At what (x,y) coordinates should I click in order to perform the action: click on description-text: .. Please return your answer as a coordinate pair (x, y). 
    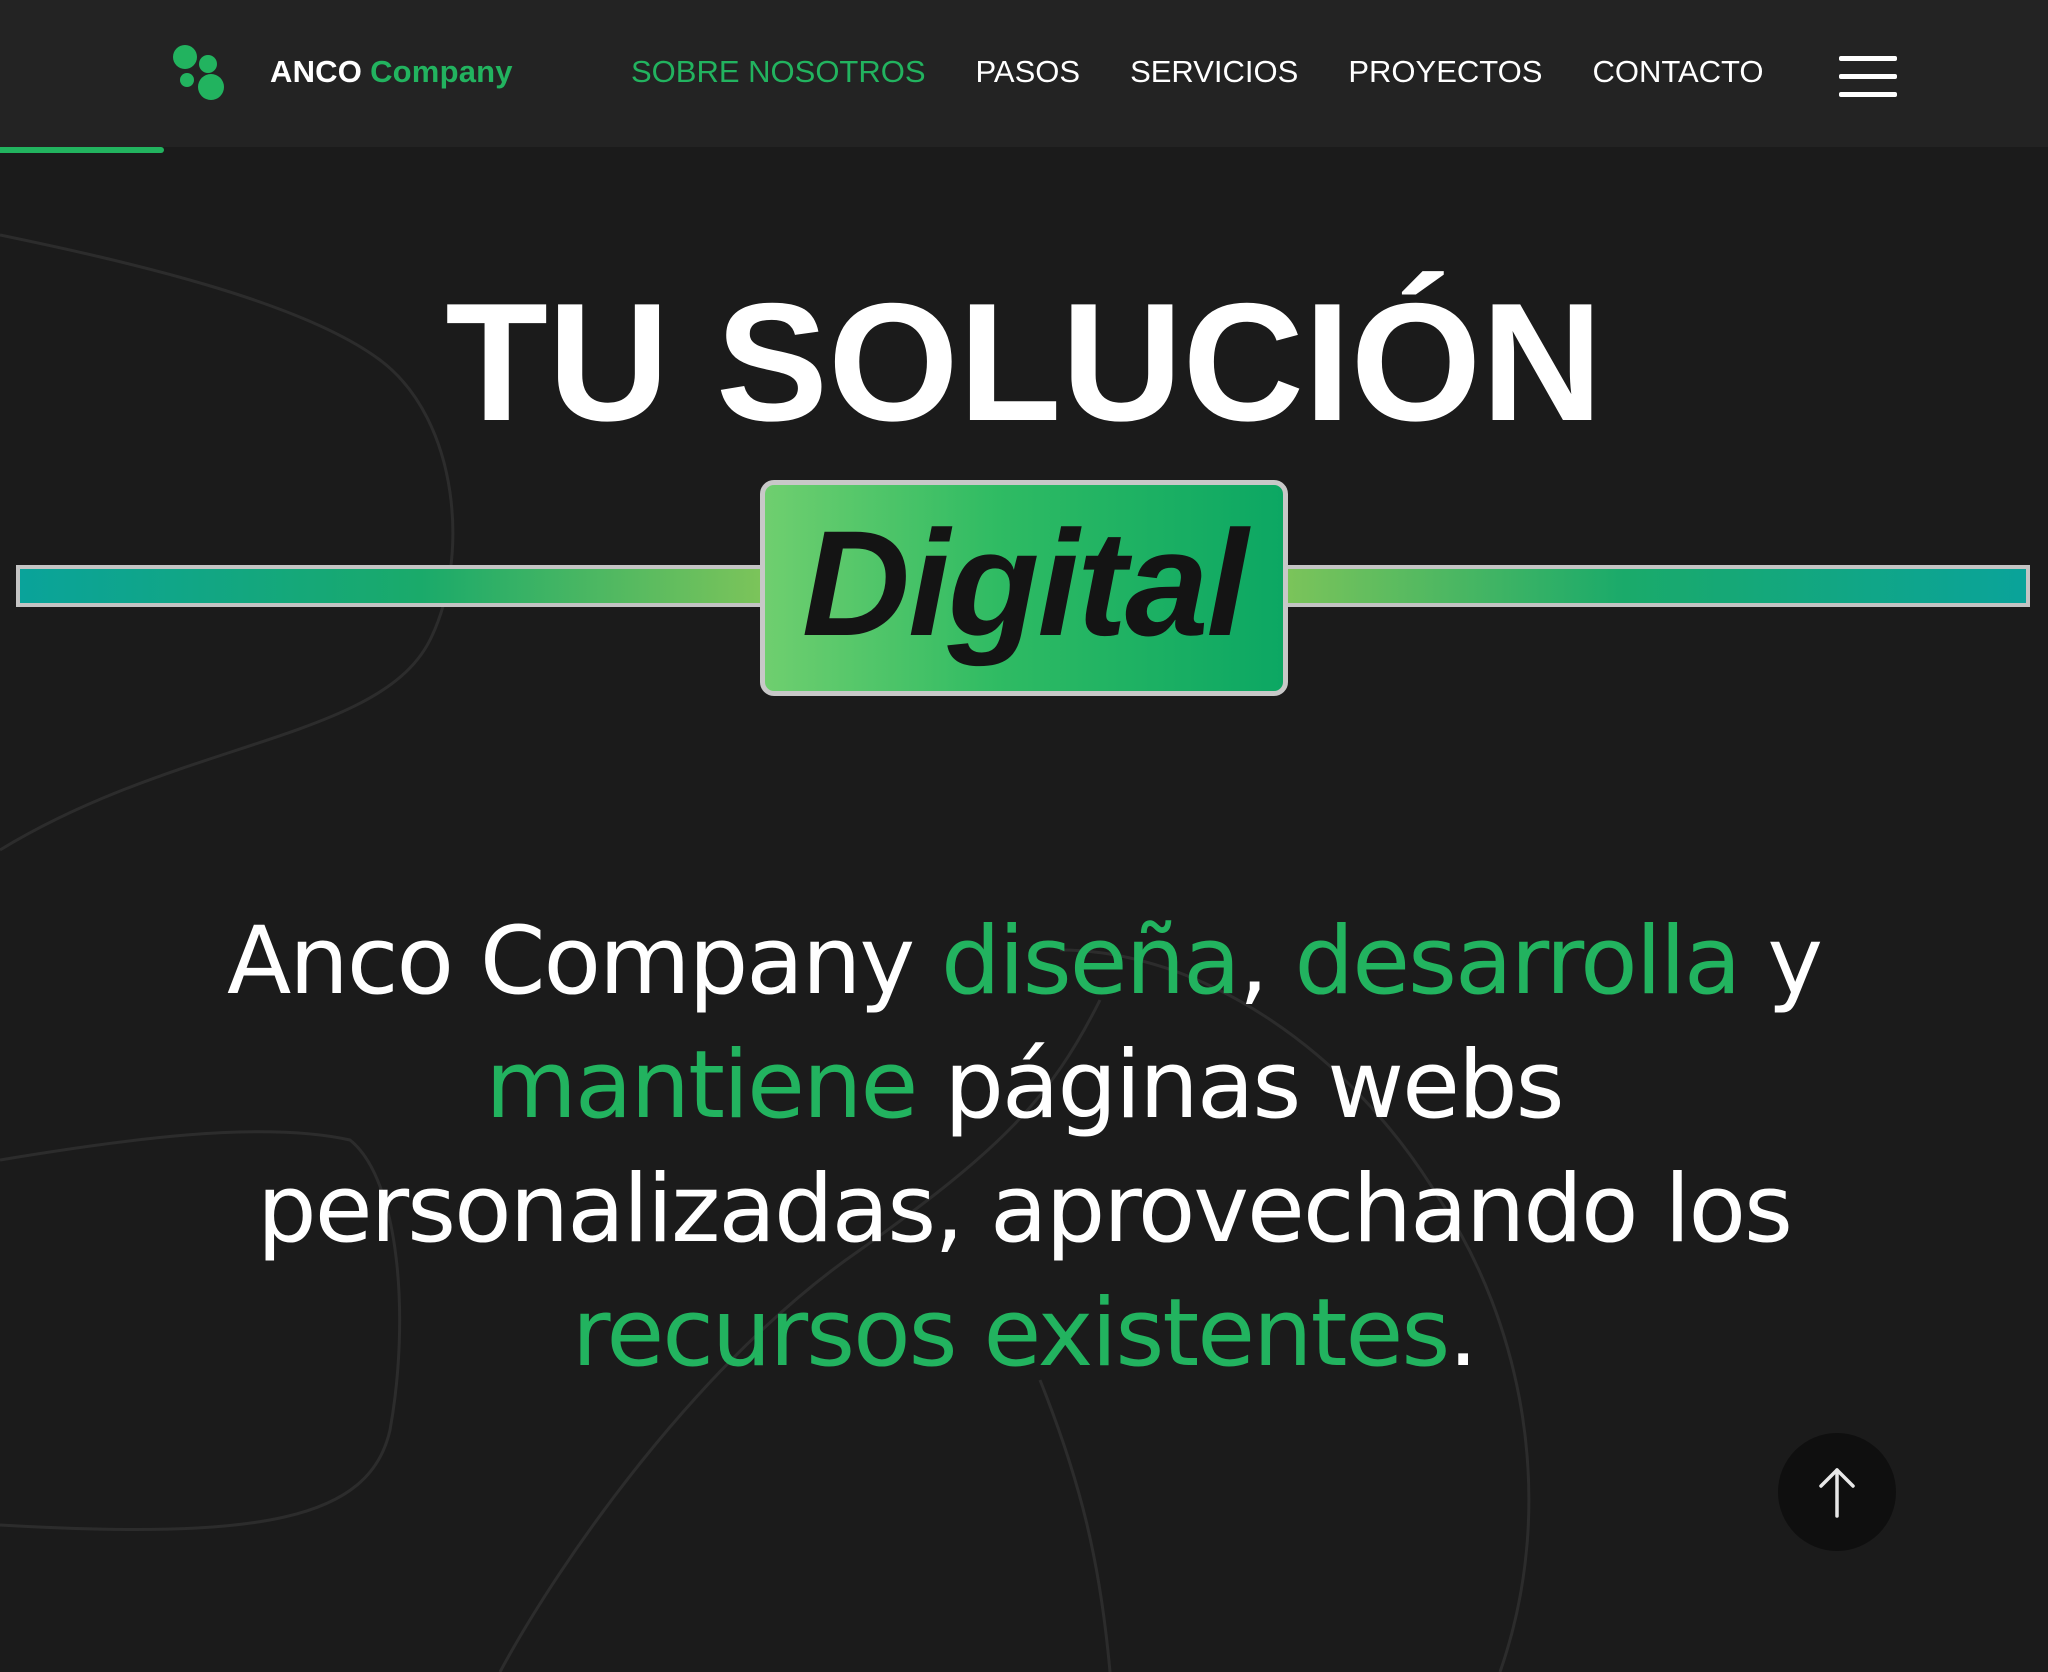
    Looking at the image, I should click on (1463, 1333).